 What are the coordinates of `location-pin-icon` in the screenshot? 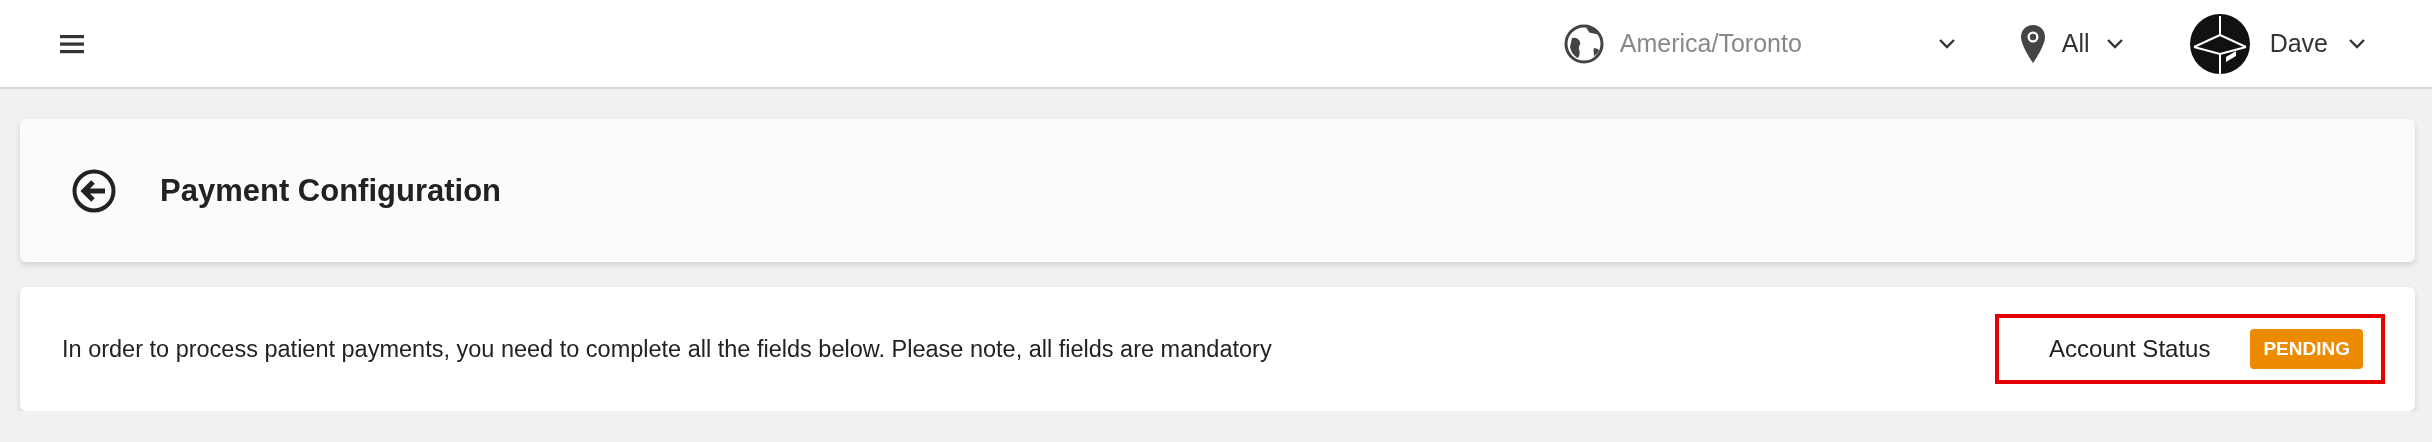 It's located at (2032, 43).